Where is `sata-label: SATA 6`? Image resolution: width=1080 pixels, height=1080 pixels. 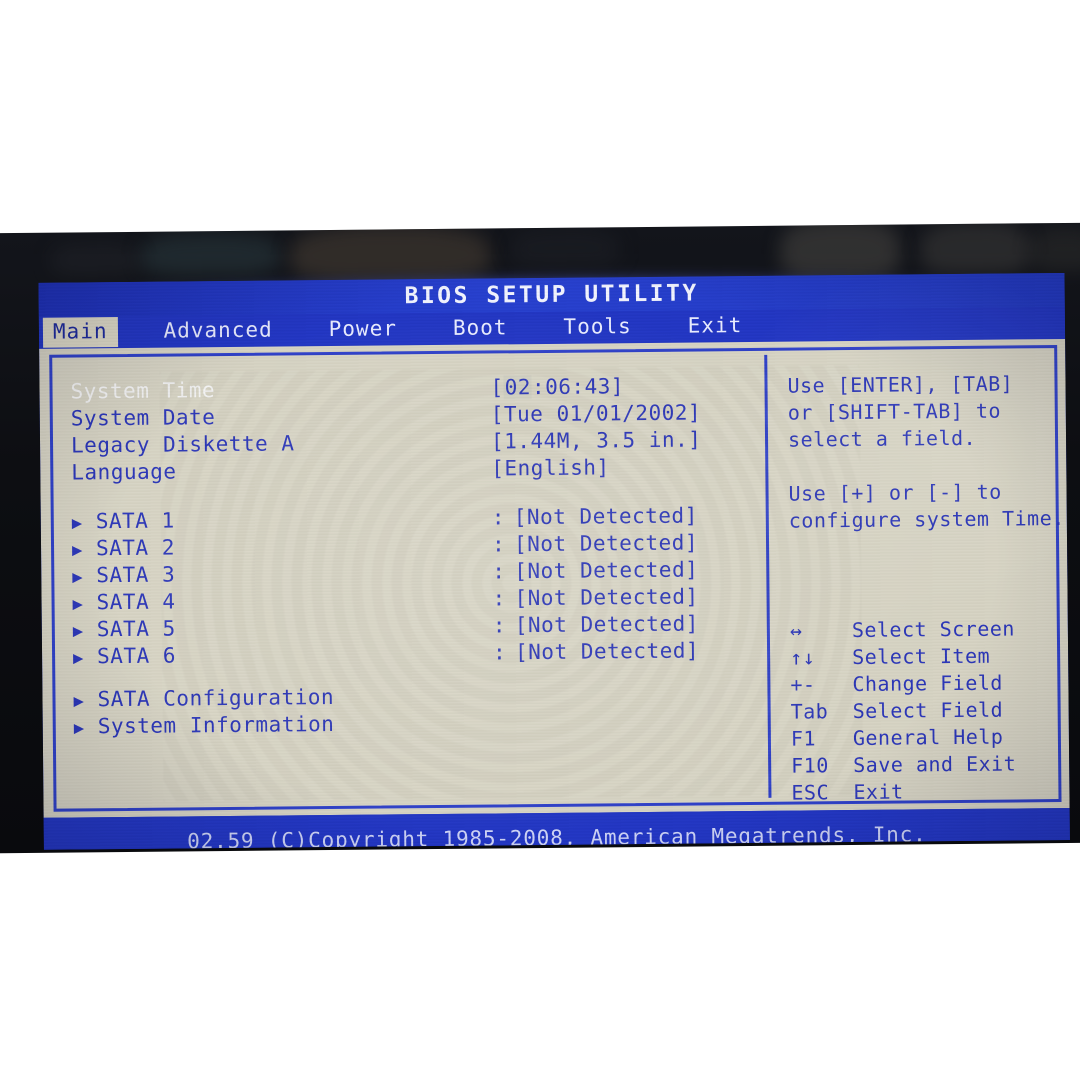
sata-label: SATA 6 is located at coordinates (136, 656).